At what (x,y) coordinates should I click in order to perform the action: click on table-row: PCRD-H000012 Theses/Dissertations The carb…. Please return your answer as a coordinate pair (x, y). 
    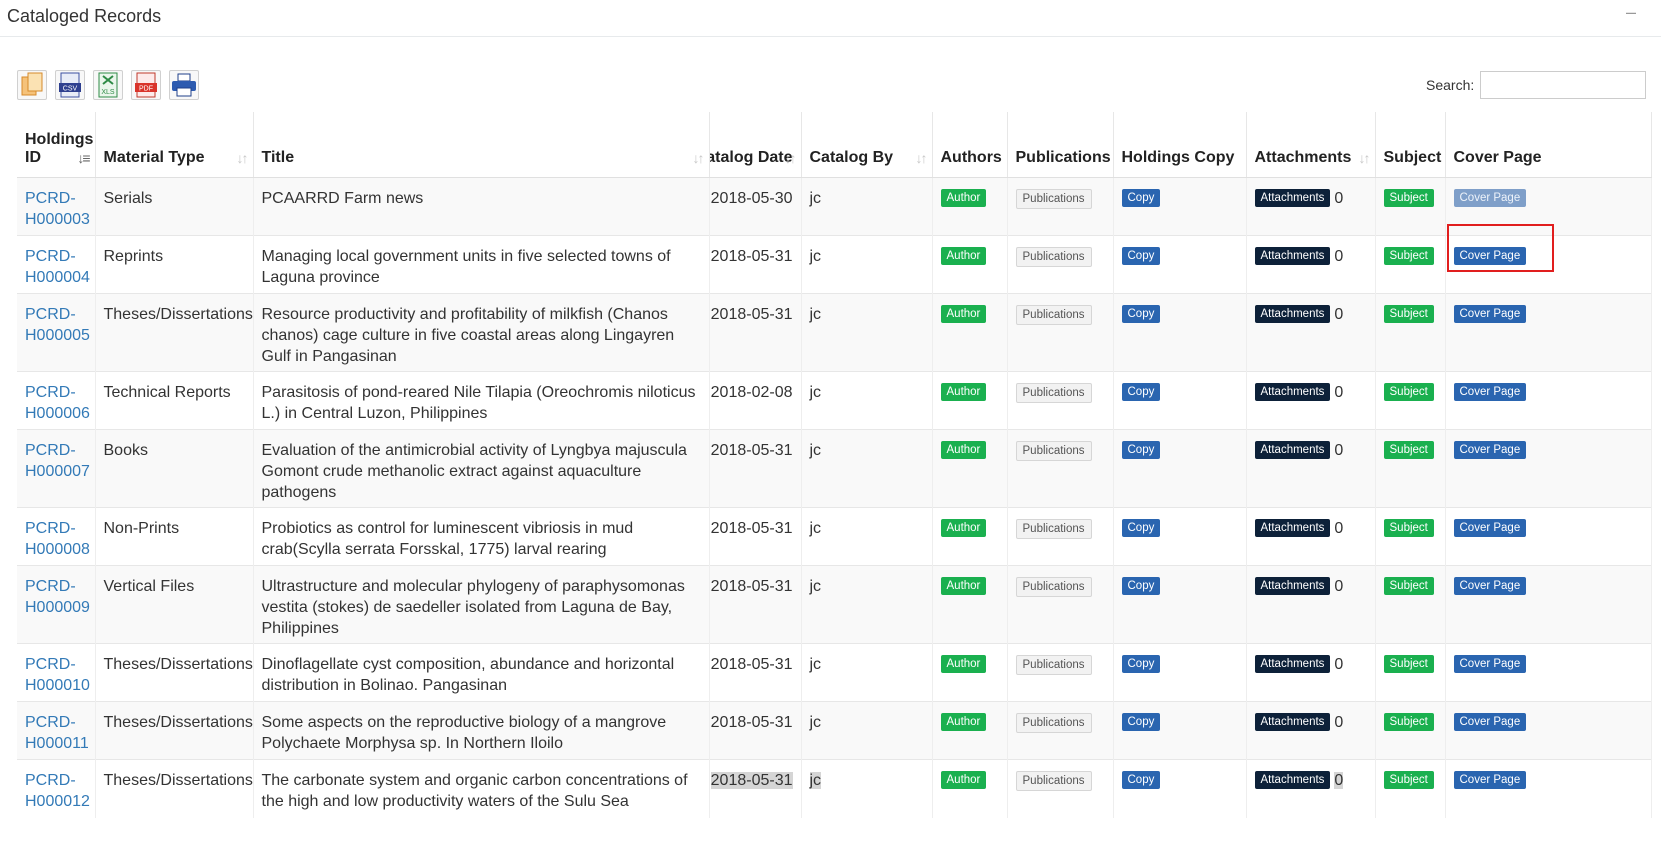
    Looking at the image, I should click on (834, 788).